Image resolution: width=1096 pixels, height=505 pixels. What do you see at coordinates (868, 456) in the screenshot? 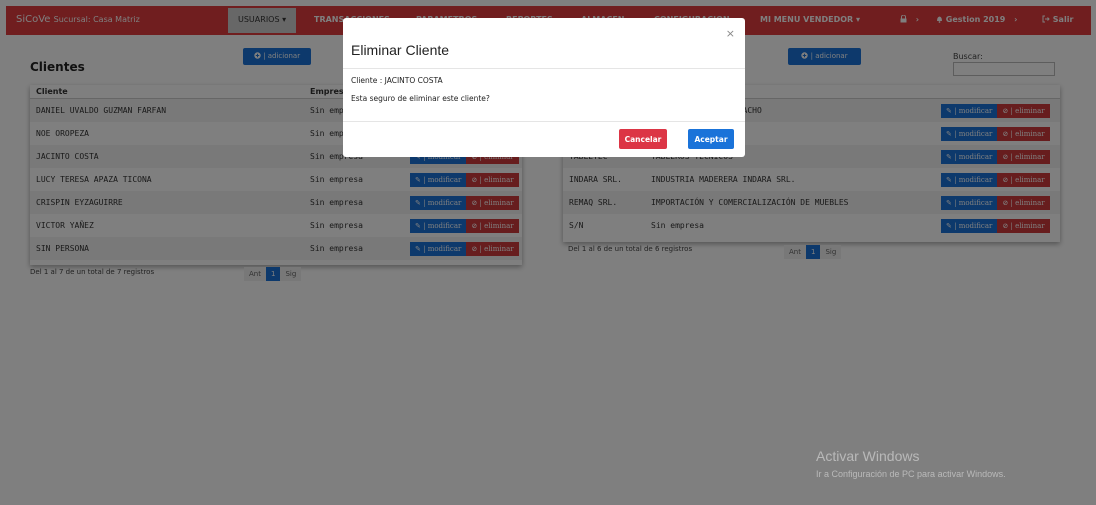
I see `windows-activation-title: Activar Windows` at bounding box center [868, 456].